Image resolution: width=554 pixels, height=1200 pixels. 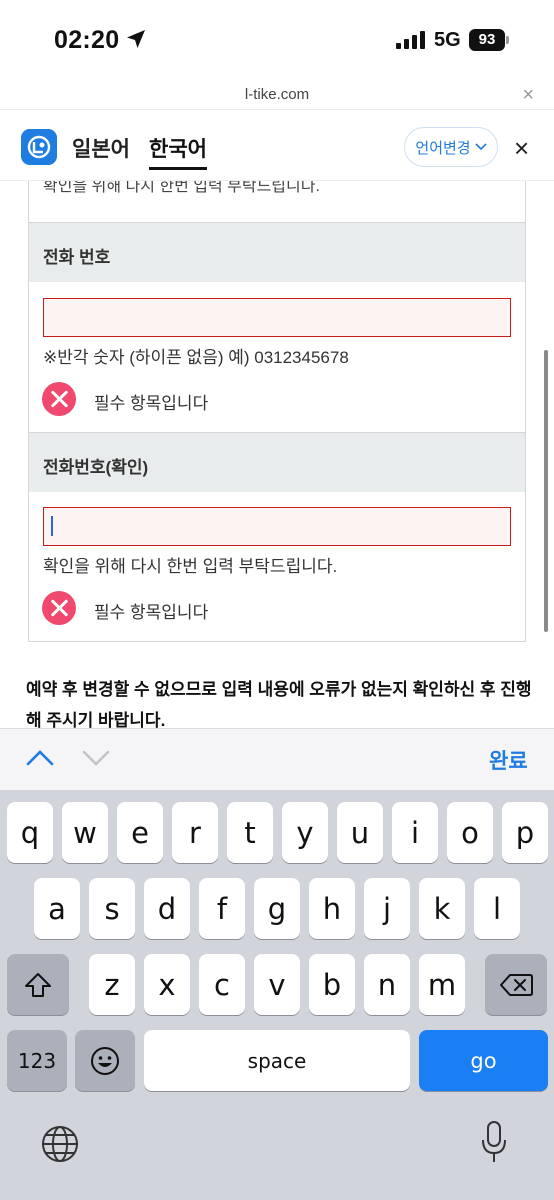 I want to click on phone-error-text: 필수 항목입니다, so click(x=151, y=403).